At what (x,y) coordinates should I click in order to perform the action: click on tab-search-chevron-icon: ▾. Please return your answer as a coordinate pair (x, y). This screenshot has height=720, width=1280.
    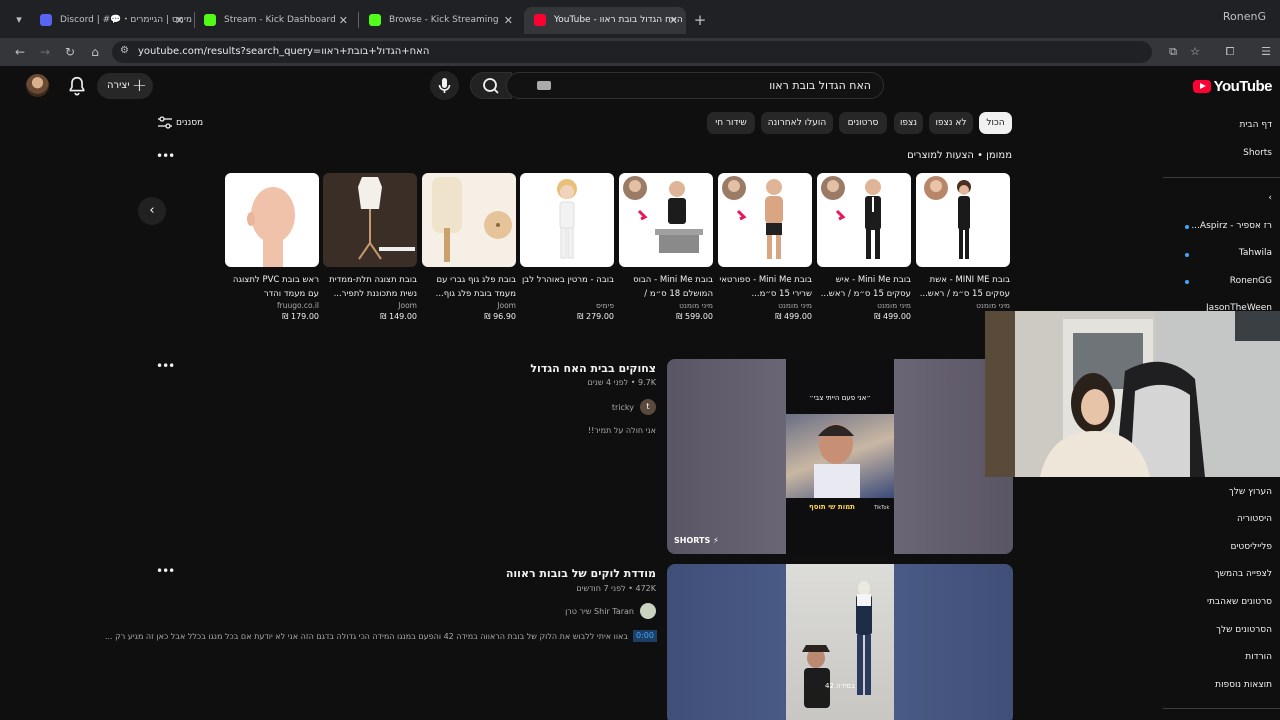
    Looking at the image, I should click on (19, 20).